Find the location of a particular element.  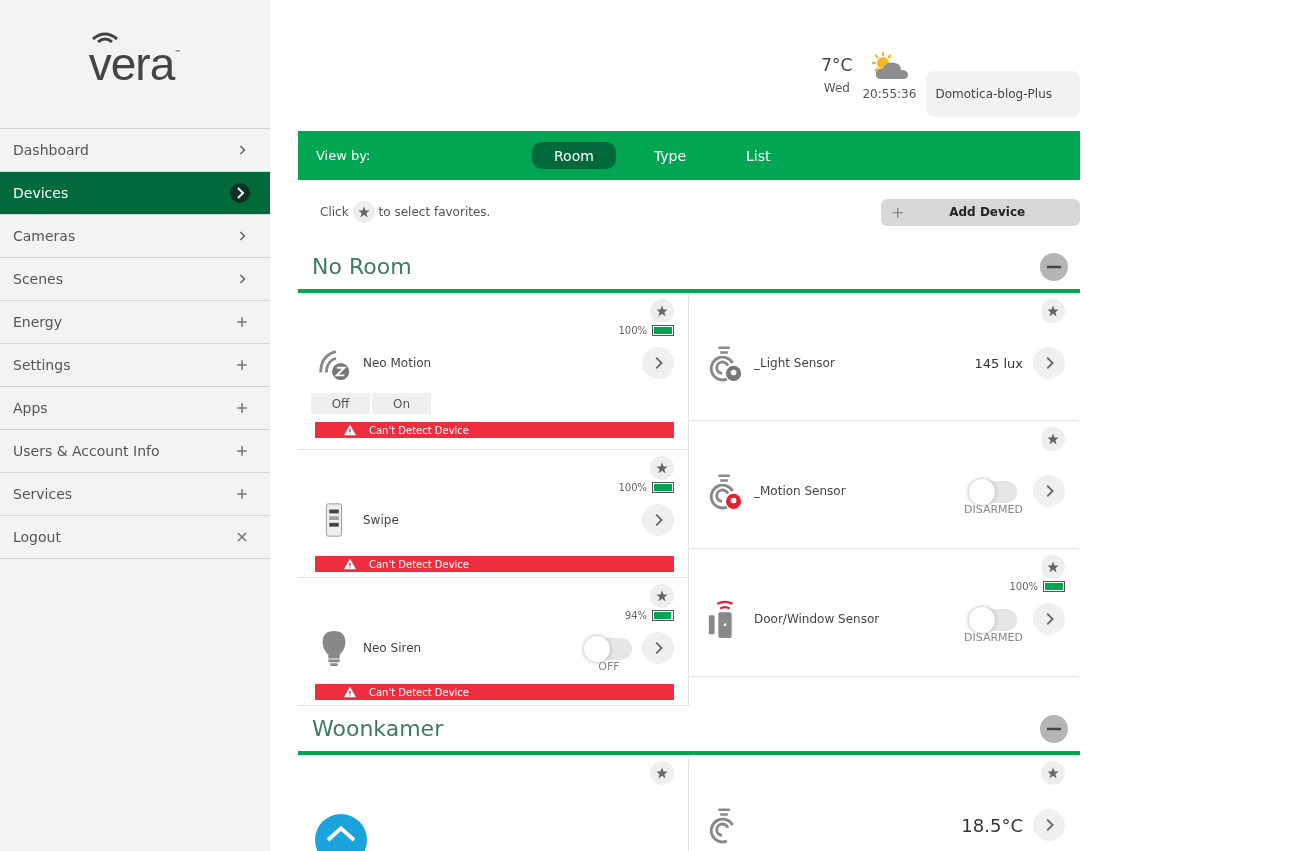

nav-item: Logout is located at coordinates (135, 537).